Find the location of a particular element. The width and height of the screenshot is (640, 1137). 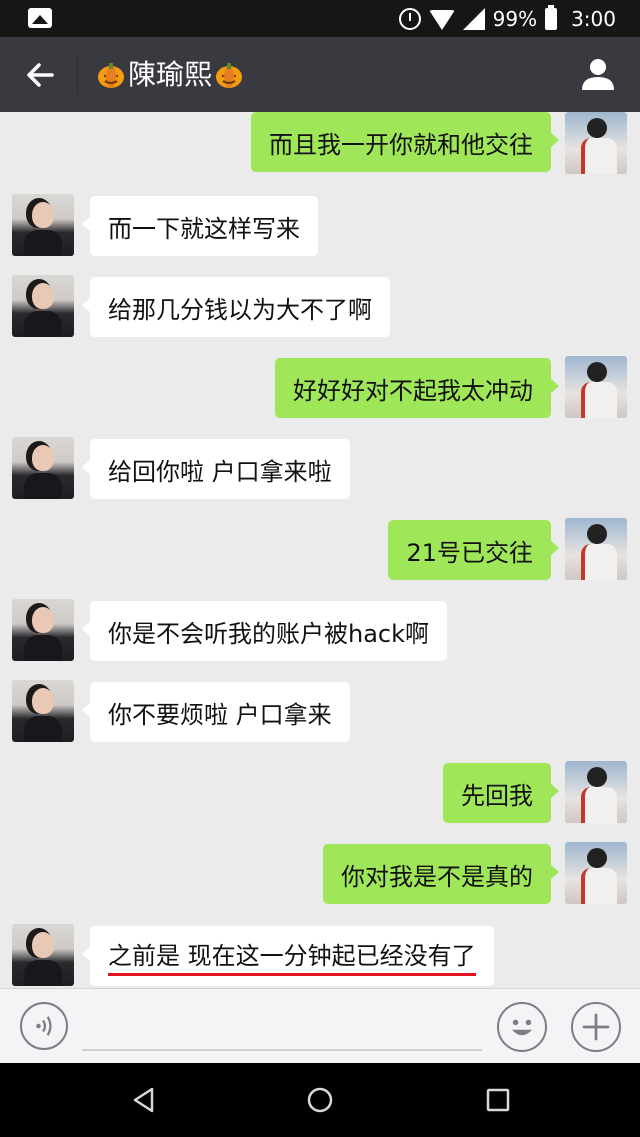

wifi-icon is located at coordinates (441, 19).